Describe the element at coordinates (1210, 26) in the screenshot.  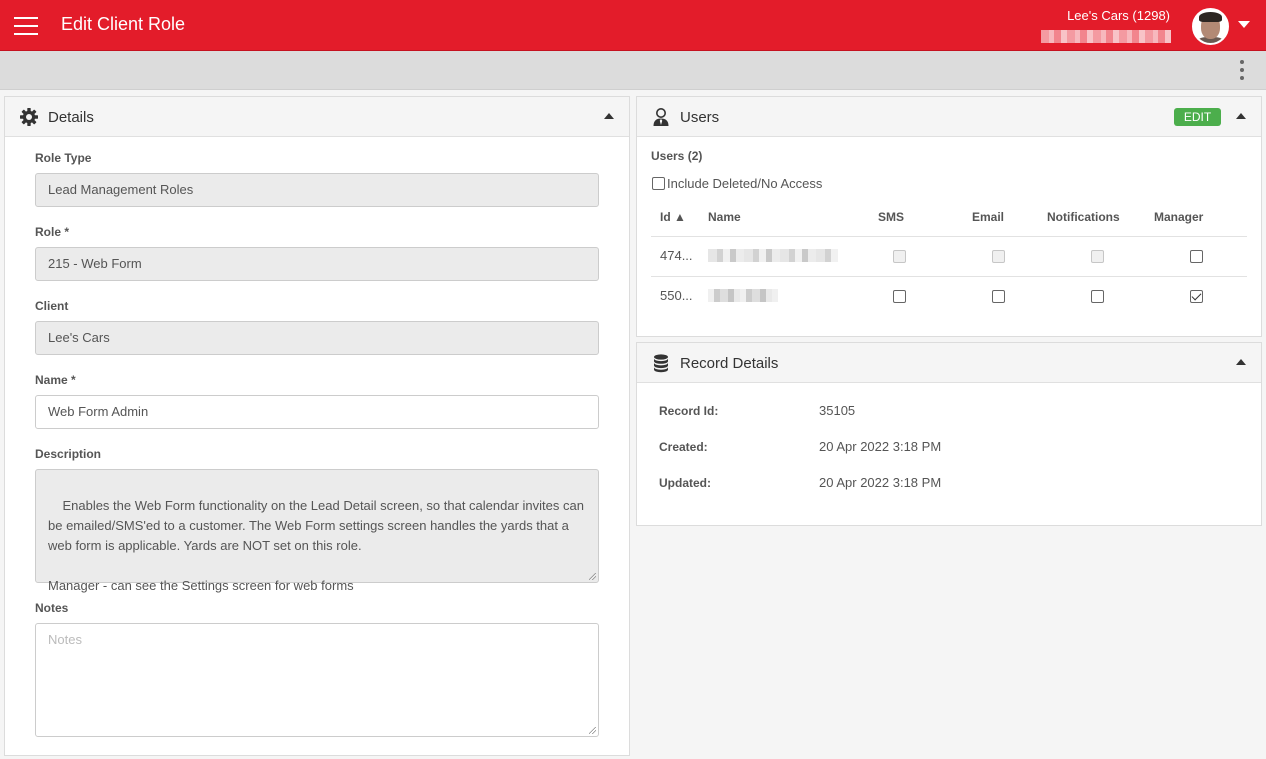
I see `avatar` at that location.